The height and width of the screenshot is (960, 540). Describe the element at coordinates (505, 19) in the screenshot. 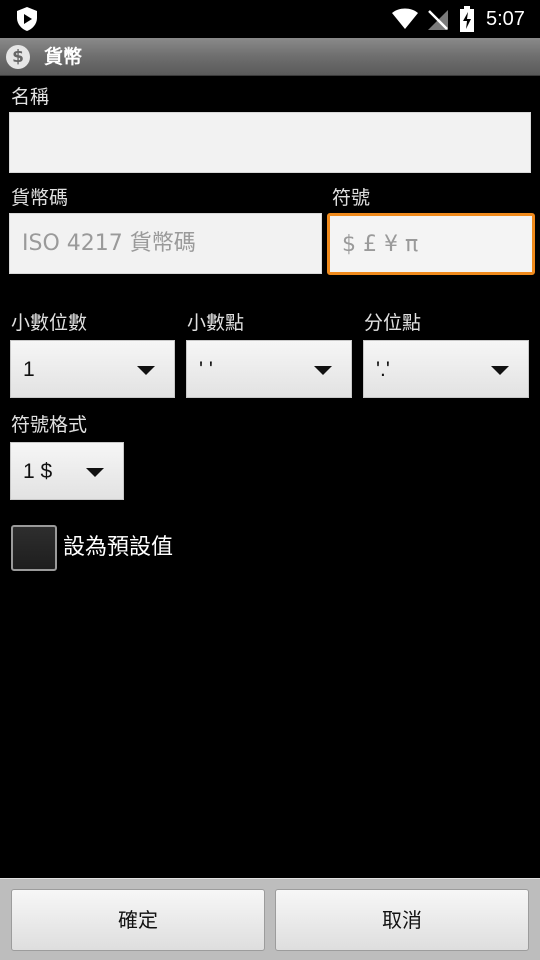

I see `status-clock: 5:07` at that location.